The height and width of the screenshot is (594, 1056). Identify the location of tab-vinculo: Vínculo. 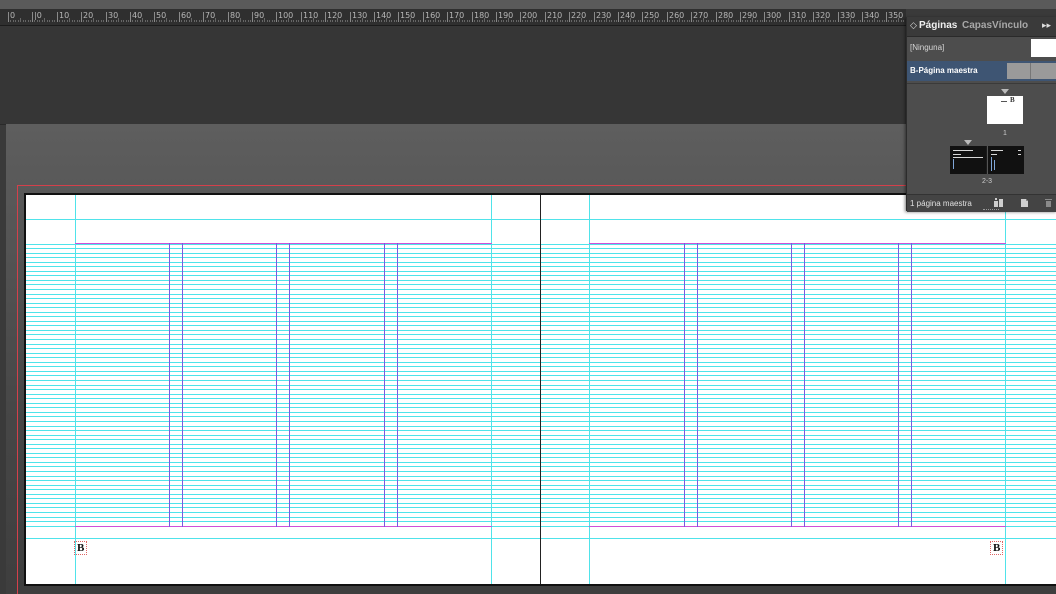
(1010, 25).